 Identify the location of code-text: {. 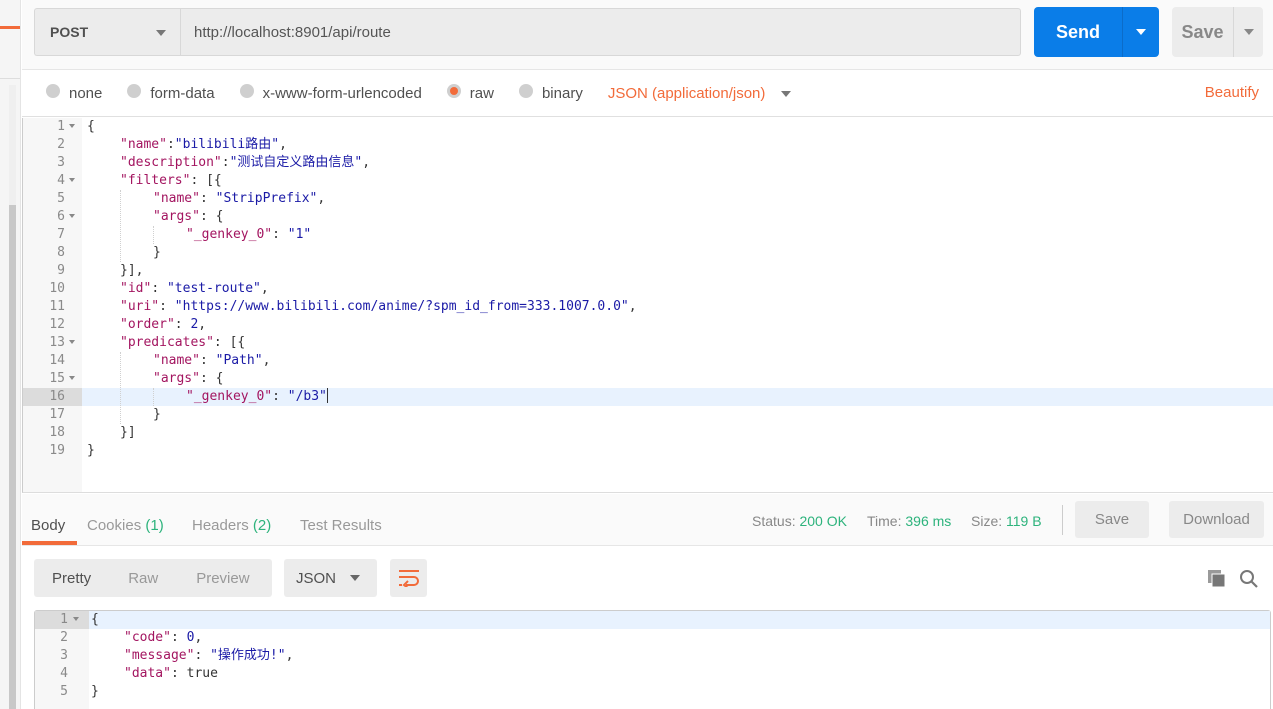
(95, 620).